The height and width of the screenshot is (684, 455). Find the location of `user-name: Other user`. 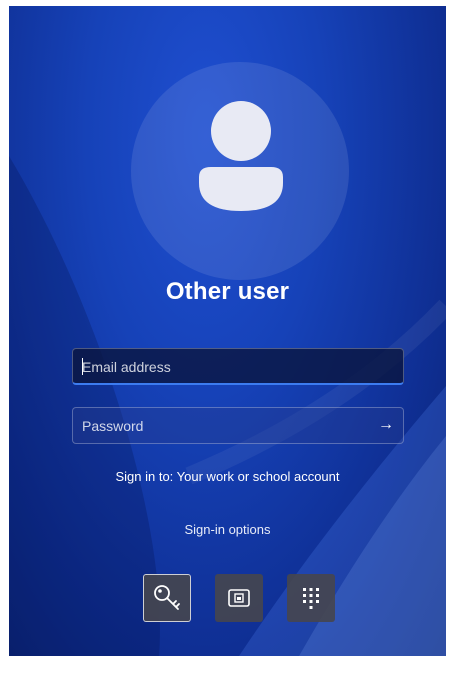

user-name: Other user is located at coordinates (227, 291).